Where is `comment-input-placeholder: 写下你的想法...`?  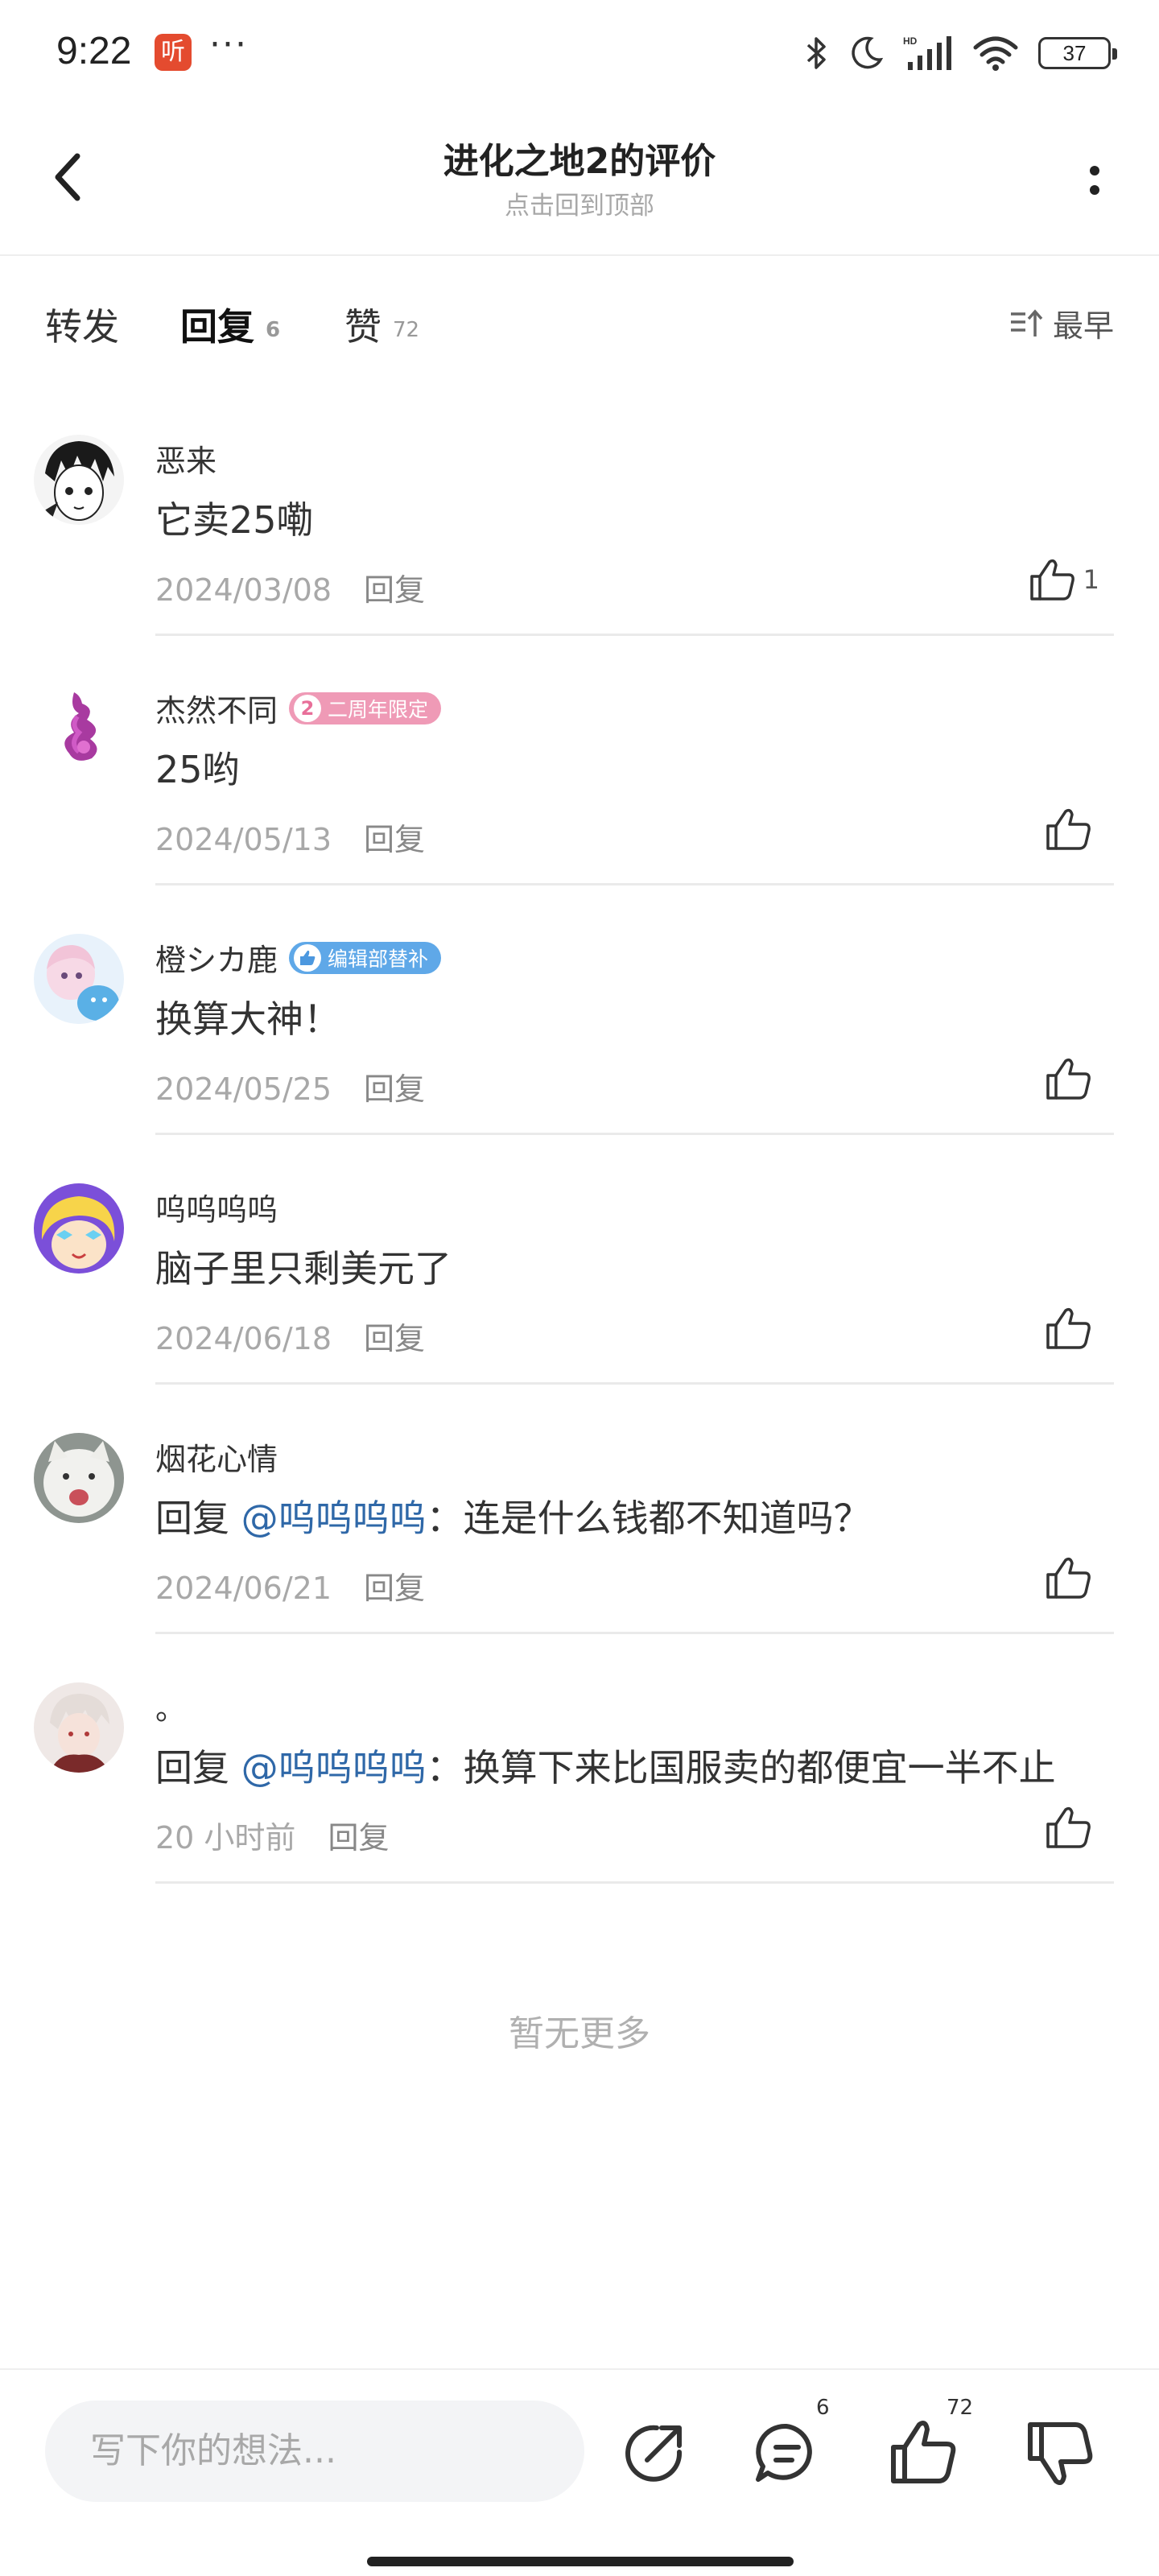 comment-input-placeholder: 写下你的想法... is located at coordinates (213, 2450).